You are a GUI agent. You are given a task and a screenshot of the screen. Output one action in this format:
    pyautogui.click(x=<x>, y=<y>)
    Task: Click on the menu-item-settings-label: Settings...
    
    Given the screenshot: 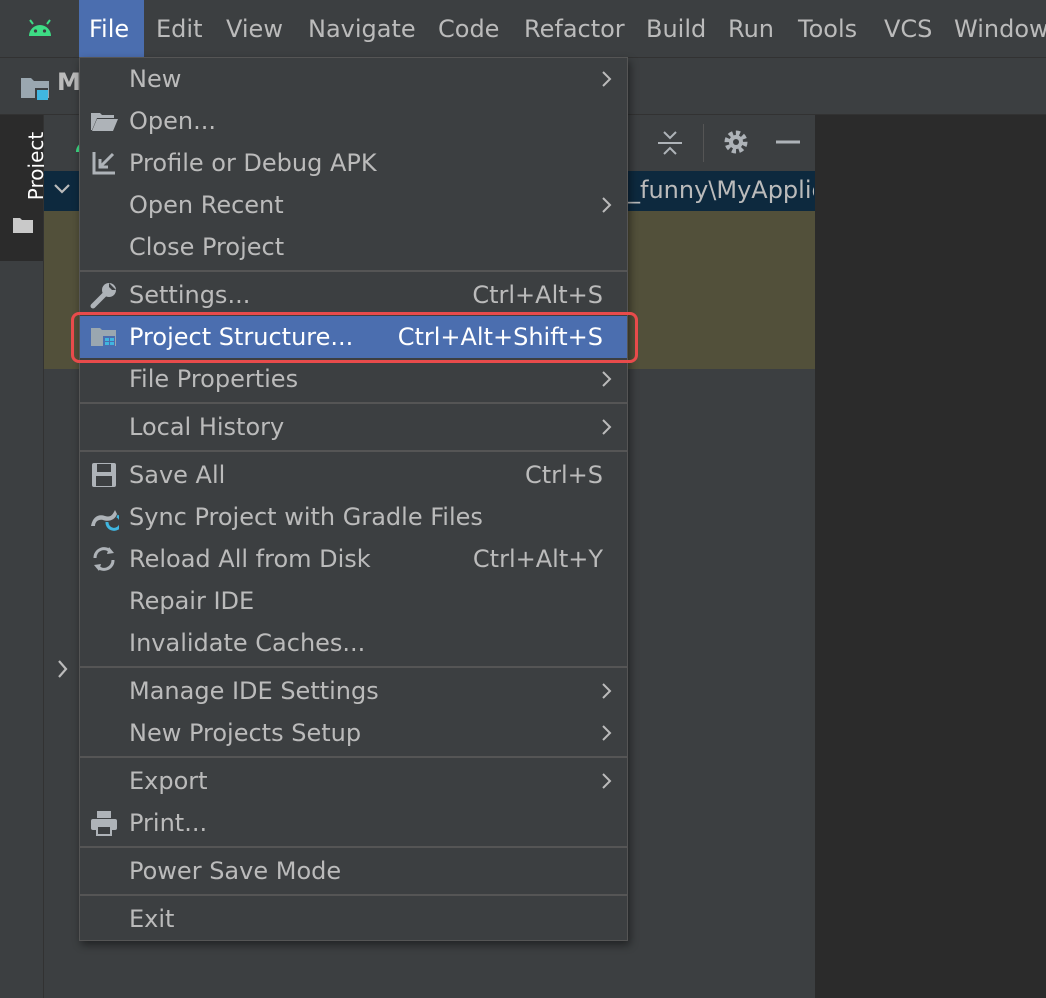 What is the action you would take?
    pyautogui.click(x=190, y=295)
    